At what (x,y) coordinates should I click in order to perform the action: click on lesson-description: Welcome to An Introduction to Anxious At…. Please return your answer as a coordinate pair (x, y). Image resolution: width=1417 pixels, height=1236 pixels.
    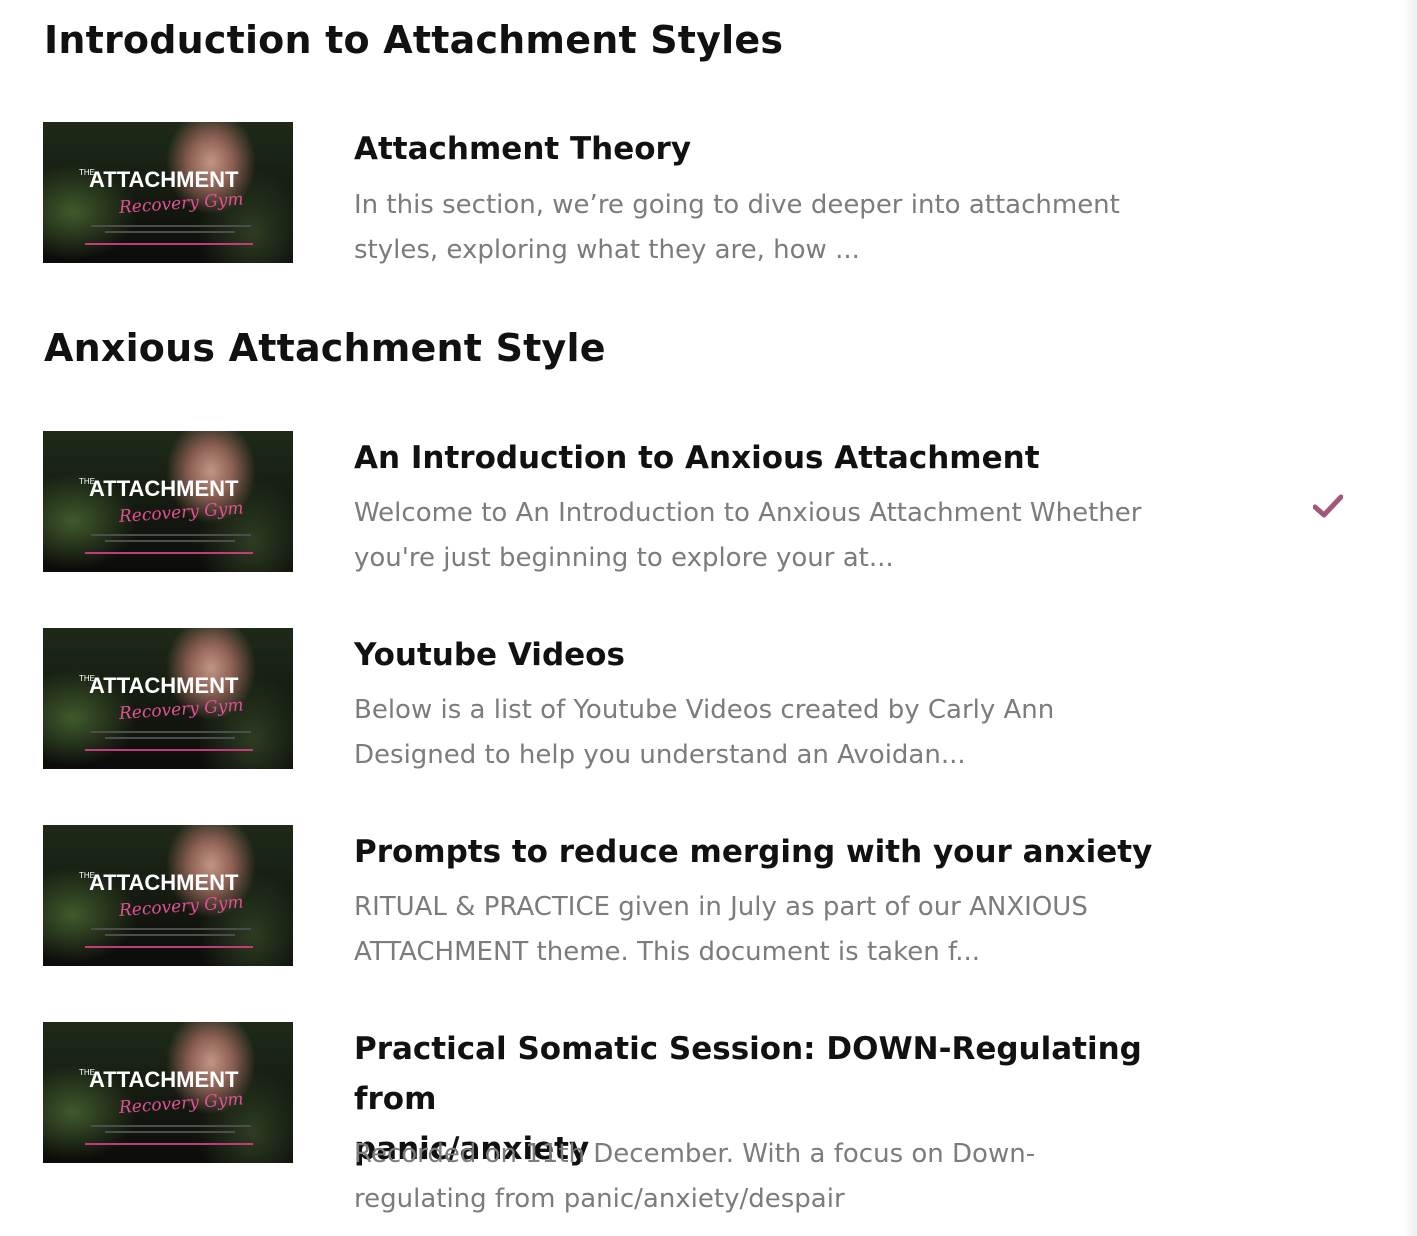
    Looking at the image, I should click on (764, 536).